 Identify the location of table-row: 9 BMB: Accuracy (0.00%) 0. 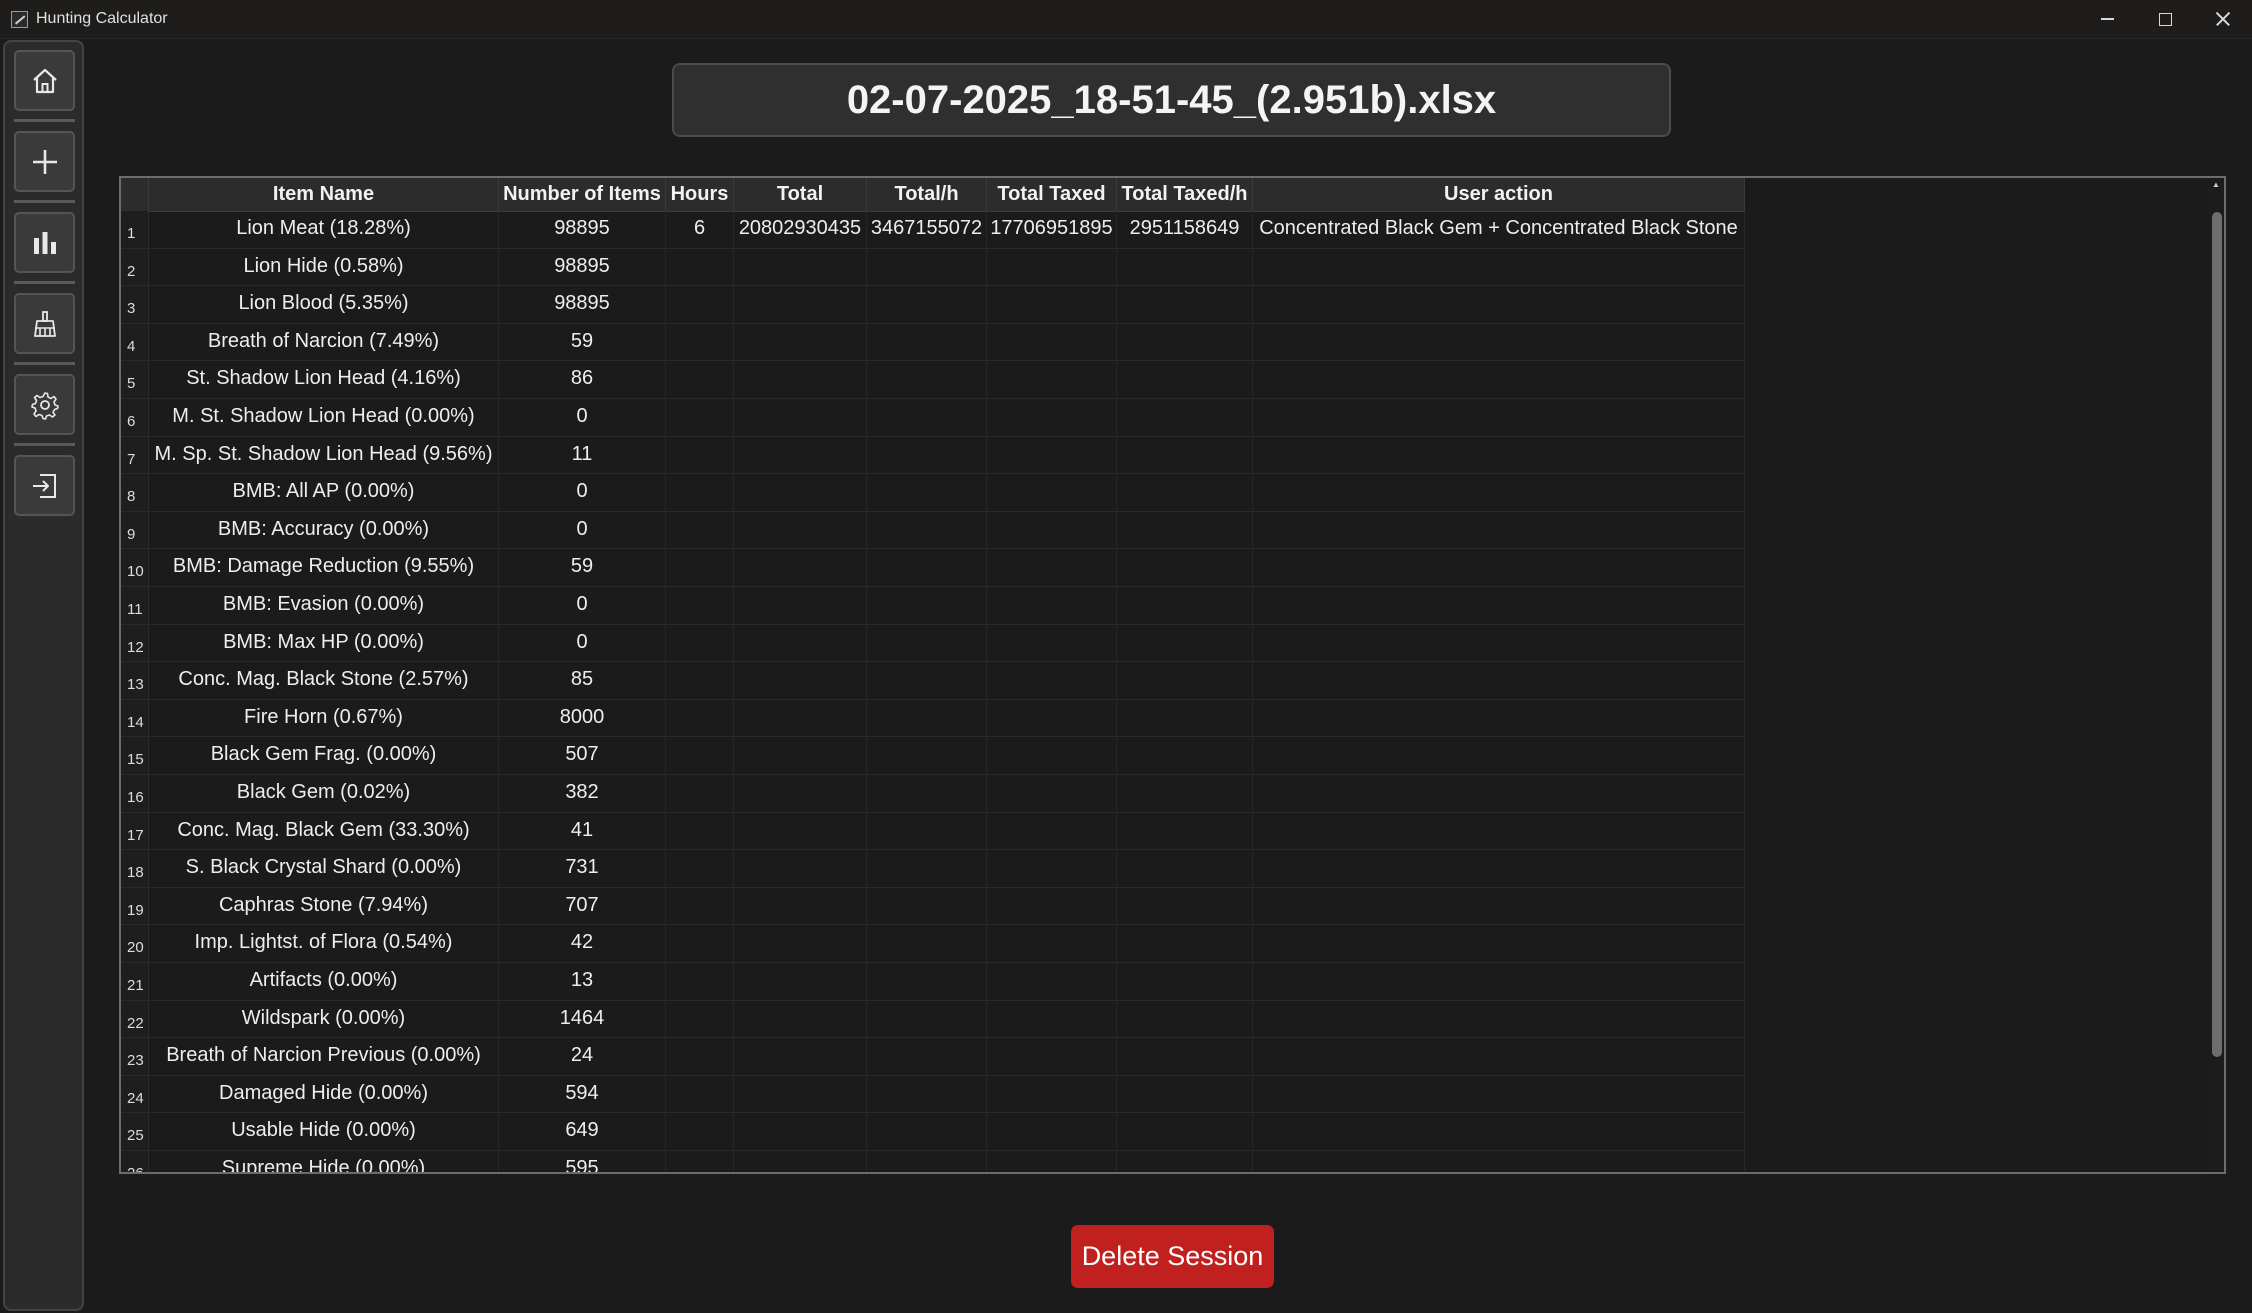
(933, 530).